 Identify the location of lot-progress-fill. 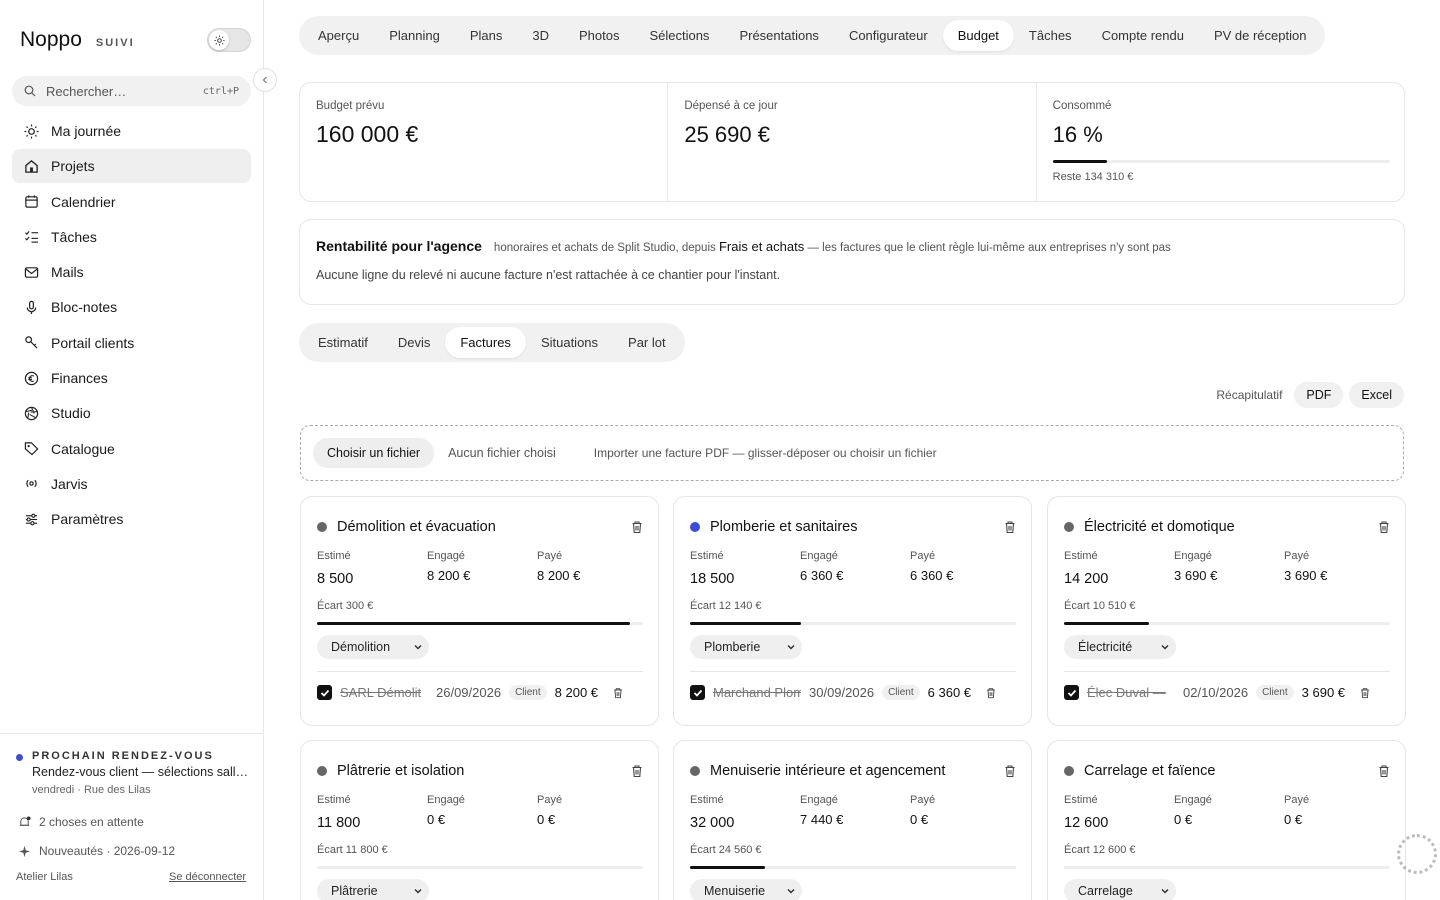
(745, 623).